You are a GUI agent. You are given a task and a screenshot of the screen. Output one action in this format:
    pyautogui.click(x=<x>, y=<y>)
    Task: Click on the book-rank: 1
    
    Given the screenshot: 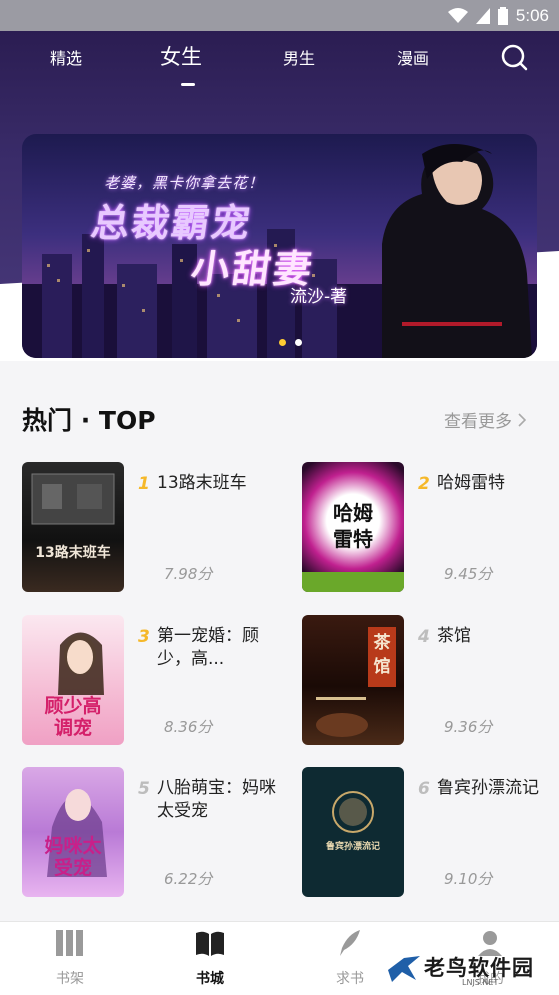 What is the action you would take?
    pyautogui.click(x=144, y=484)
    